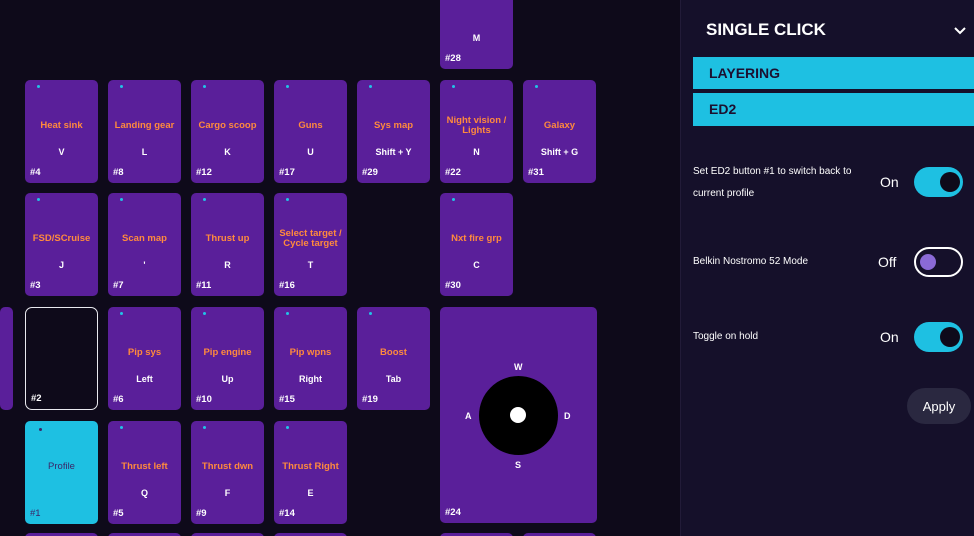 This screenshot has width=974, height=536. I want to click on key-number: #10, so click(204, 399).